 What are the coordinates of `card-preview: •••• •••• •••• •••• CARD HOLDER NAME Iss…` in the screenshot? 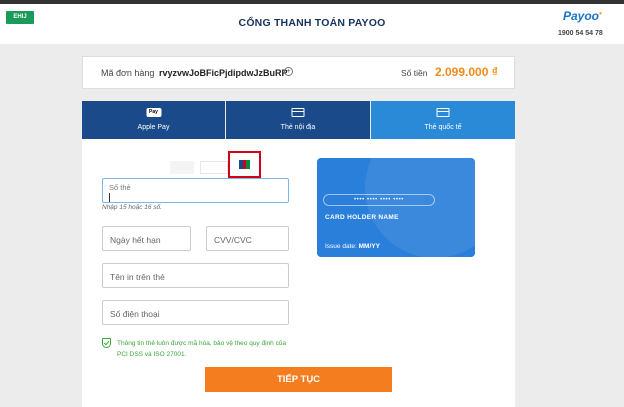 It's located at (396, 207).